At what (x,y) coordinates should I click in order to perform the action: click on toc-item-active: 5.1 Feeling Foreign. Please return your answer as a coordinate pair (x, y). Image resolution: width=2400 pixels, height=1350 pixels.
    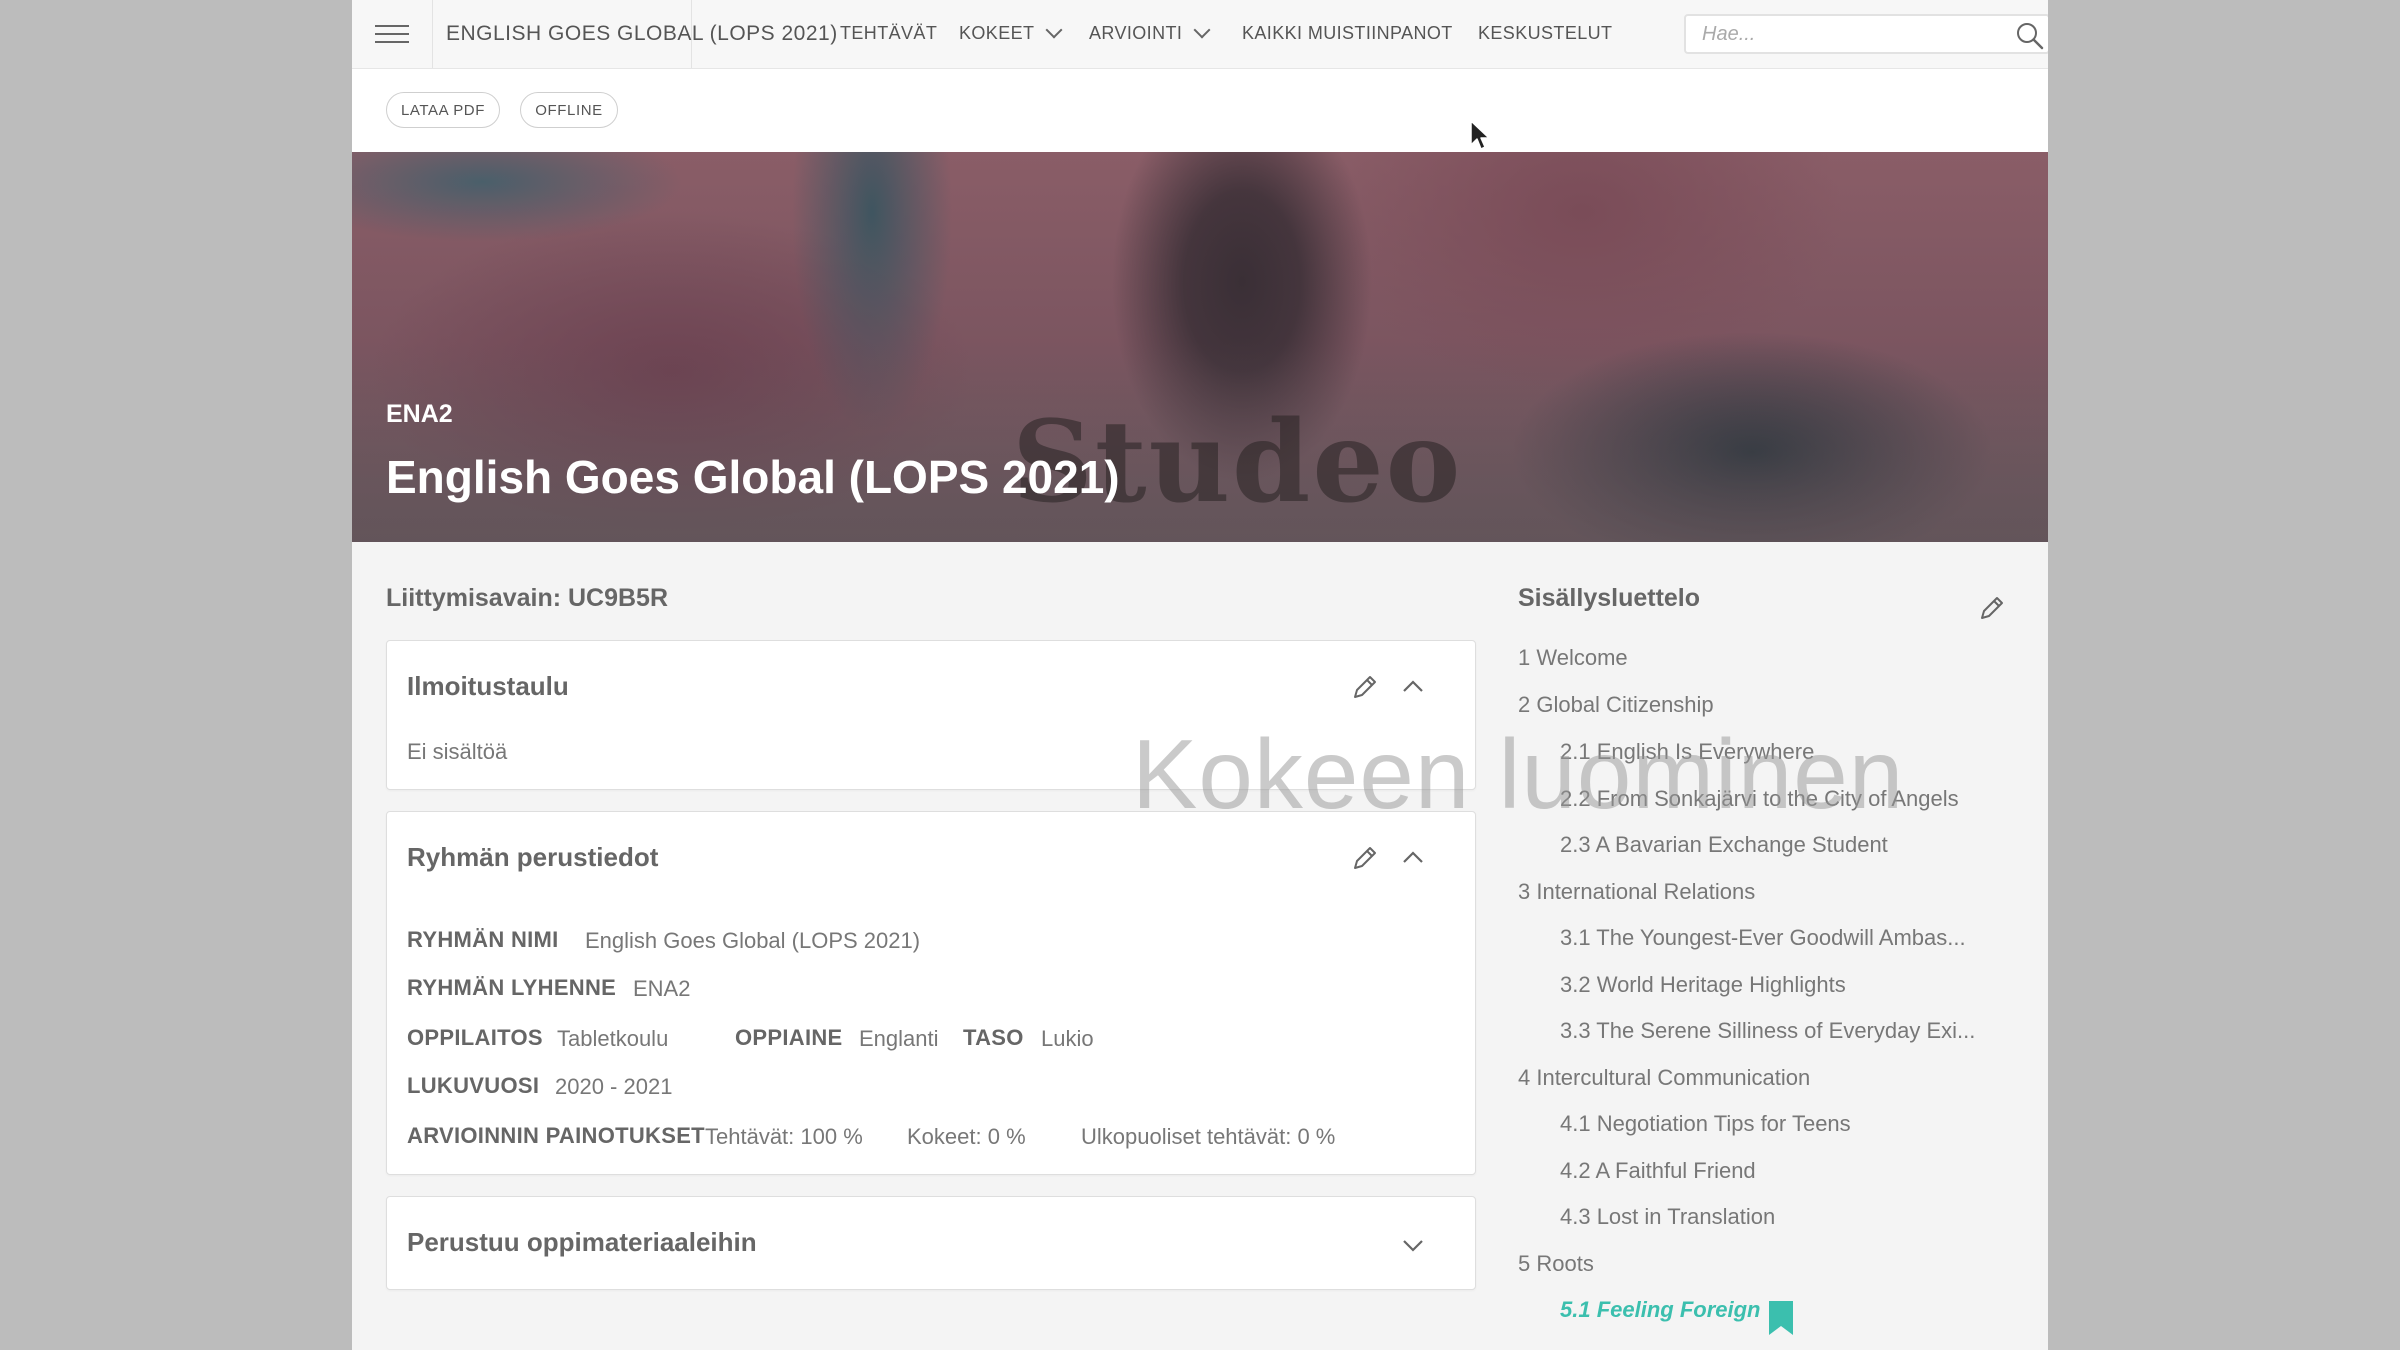
    Looking at the image, I should click on (1660, 1310).